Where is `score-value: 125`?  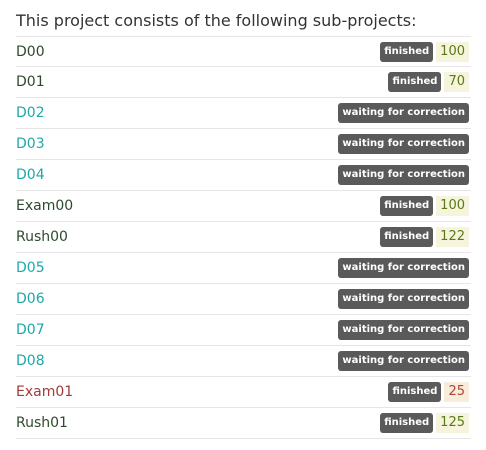
score-value: 125 is located at coordinates (452, 423).